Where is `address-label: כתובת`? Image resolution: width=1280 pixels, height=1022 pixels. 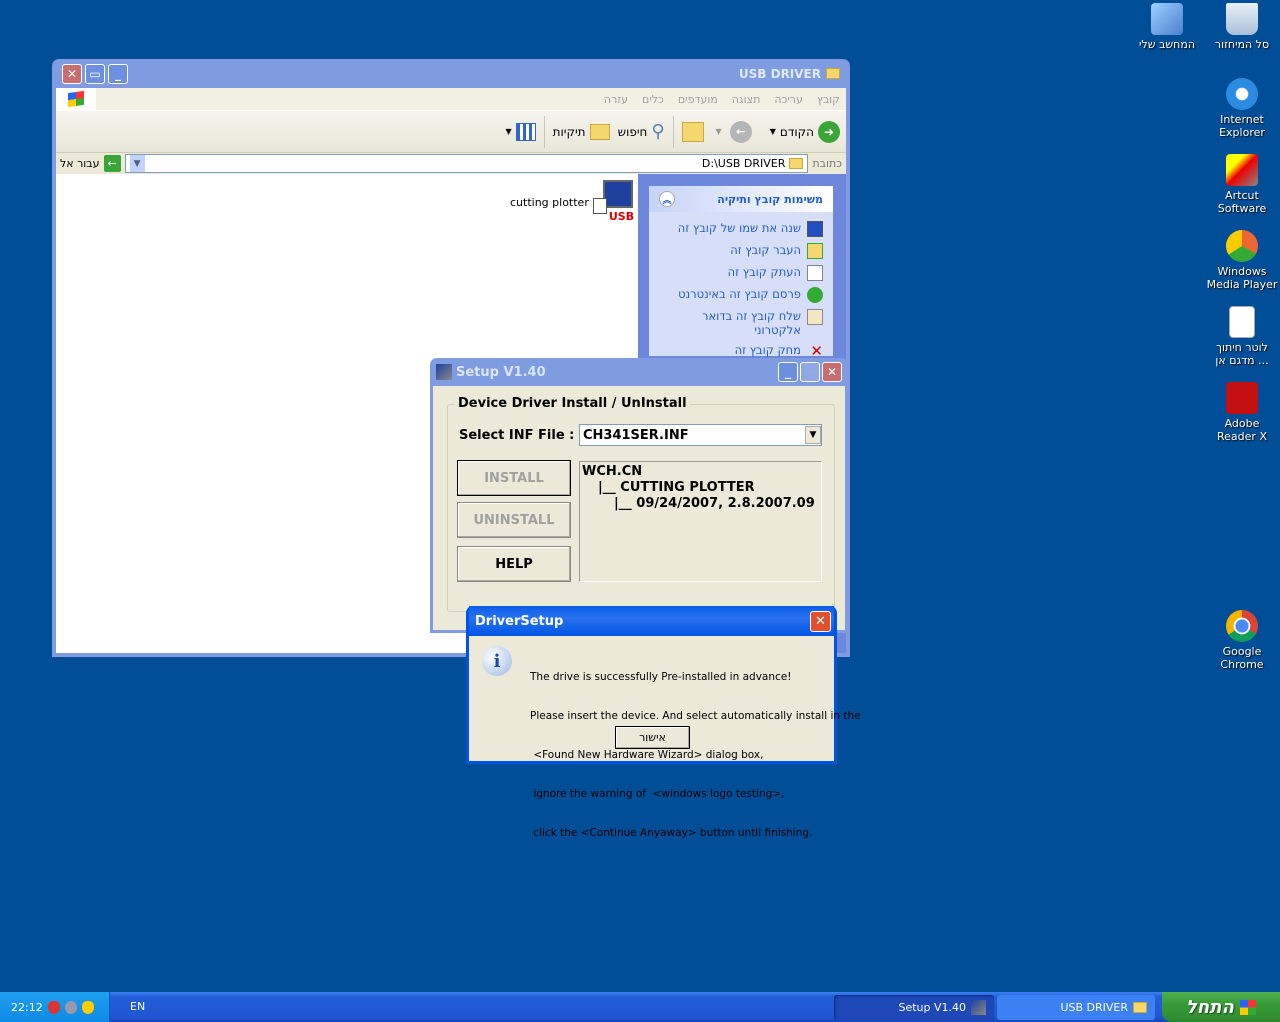
address-label: כתובת is located at coordinates (827, 163).